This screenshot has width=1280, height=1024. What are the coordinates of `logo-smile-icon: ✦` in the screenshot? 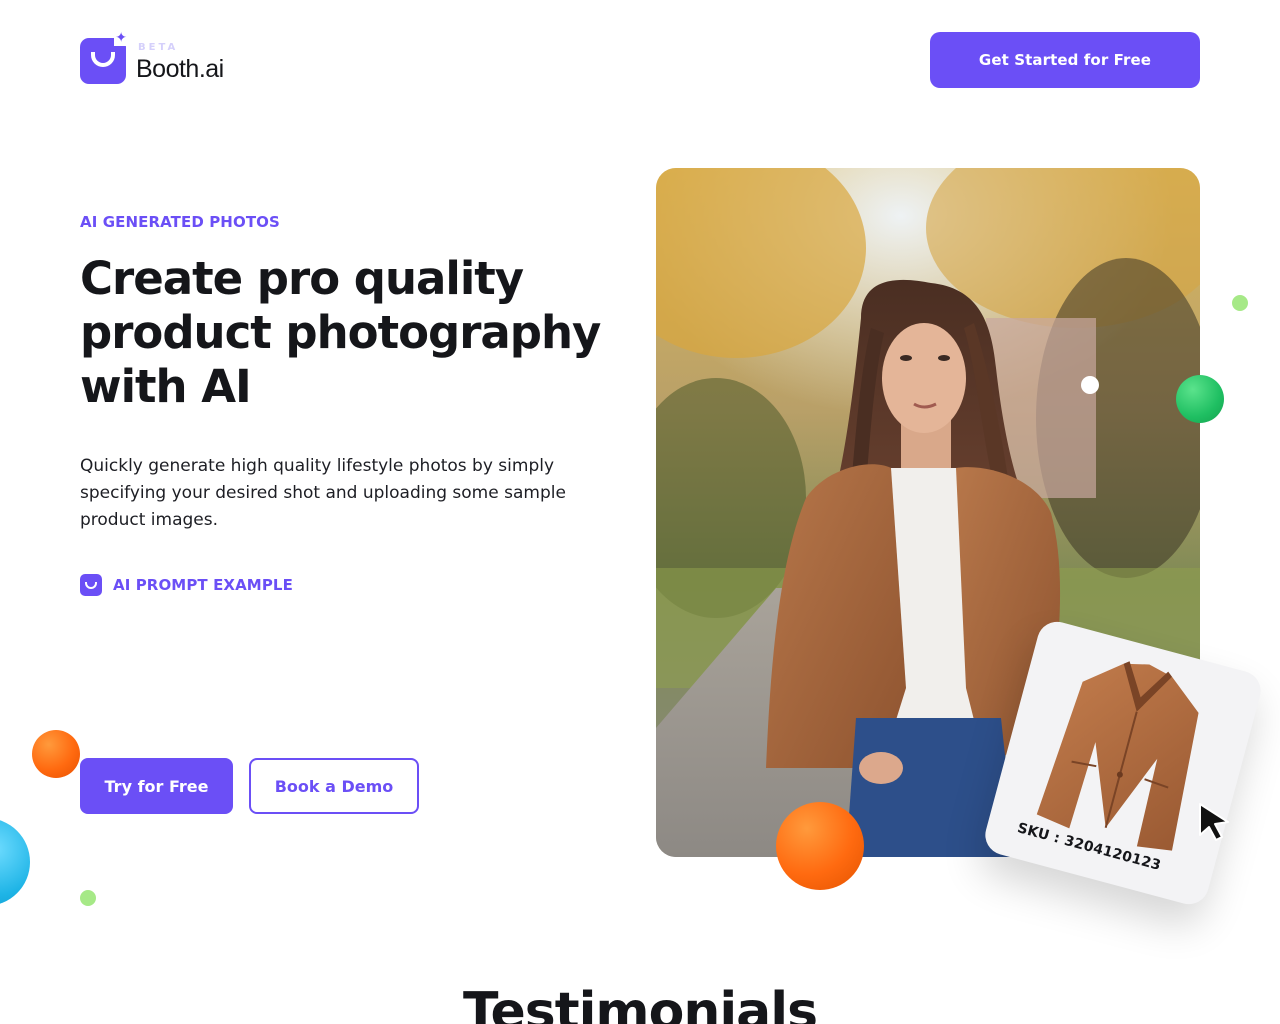 It's located at (104, 57).